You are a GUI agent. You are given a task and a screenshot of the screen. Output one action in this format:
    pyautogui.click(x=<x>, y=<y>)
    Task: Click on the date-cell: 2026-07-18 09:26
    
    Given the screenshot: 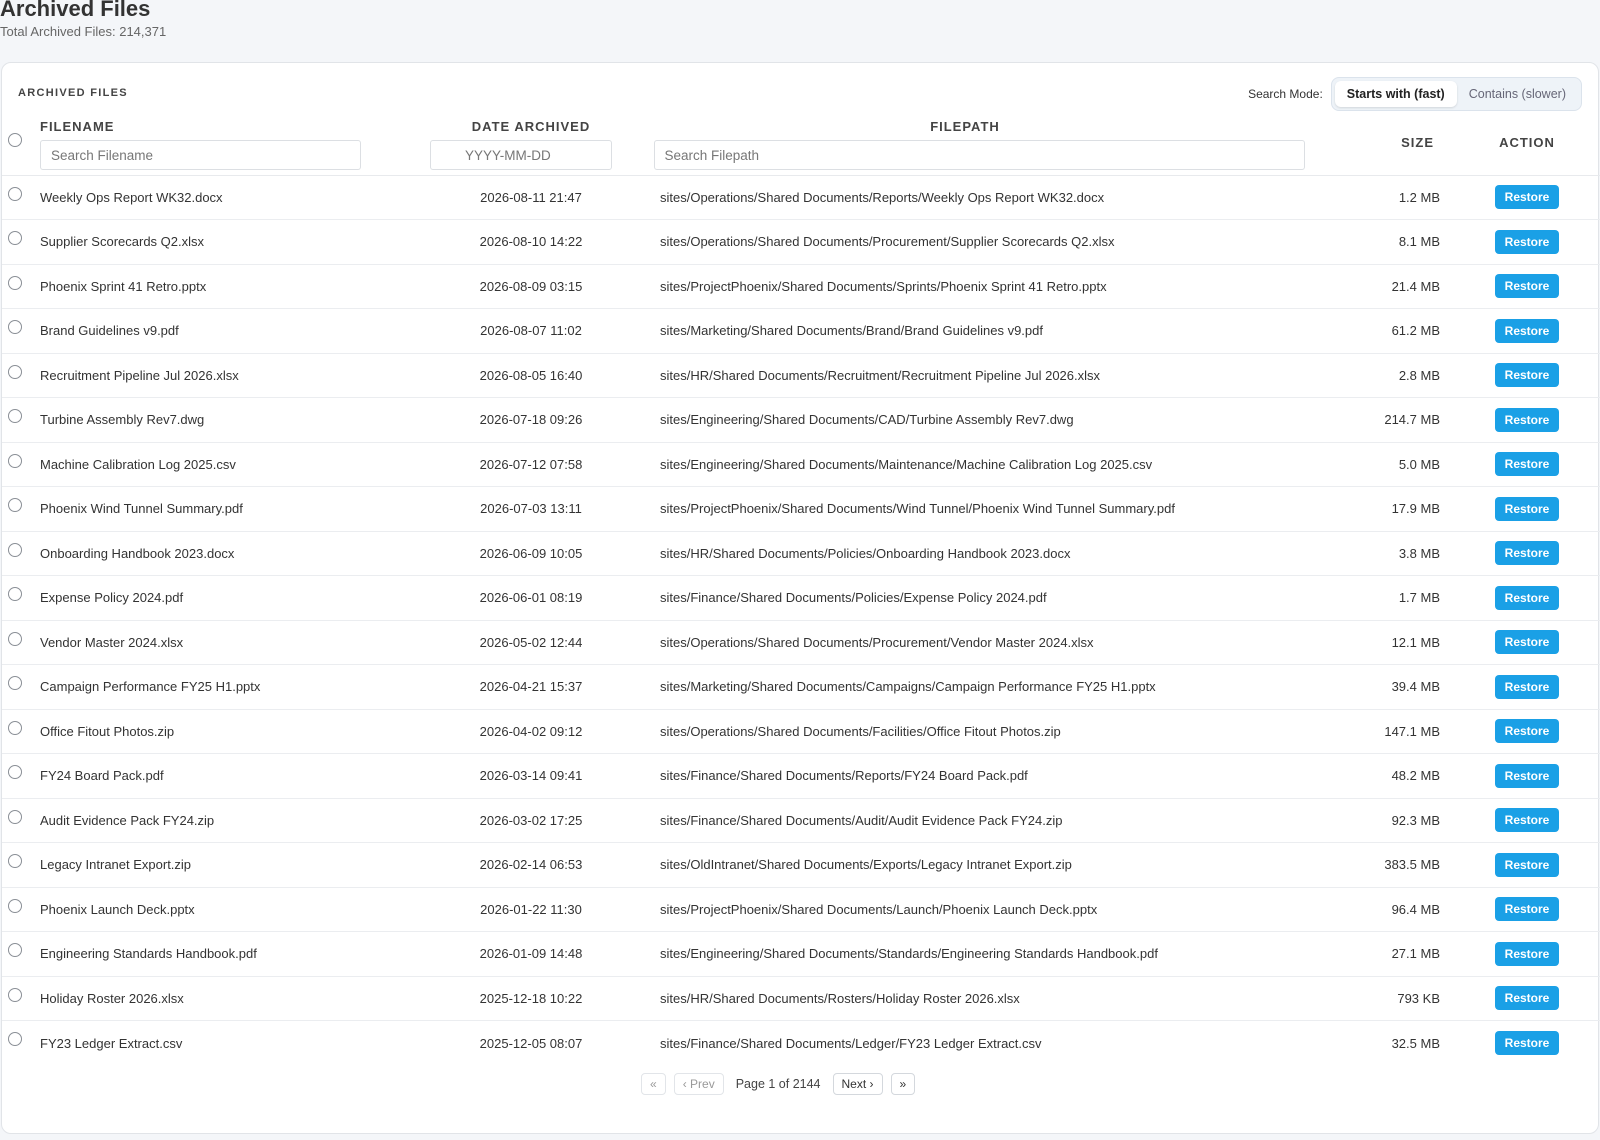 What is the action you would take?
    pyautogui.click(x=531, y=420)
    